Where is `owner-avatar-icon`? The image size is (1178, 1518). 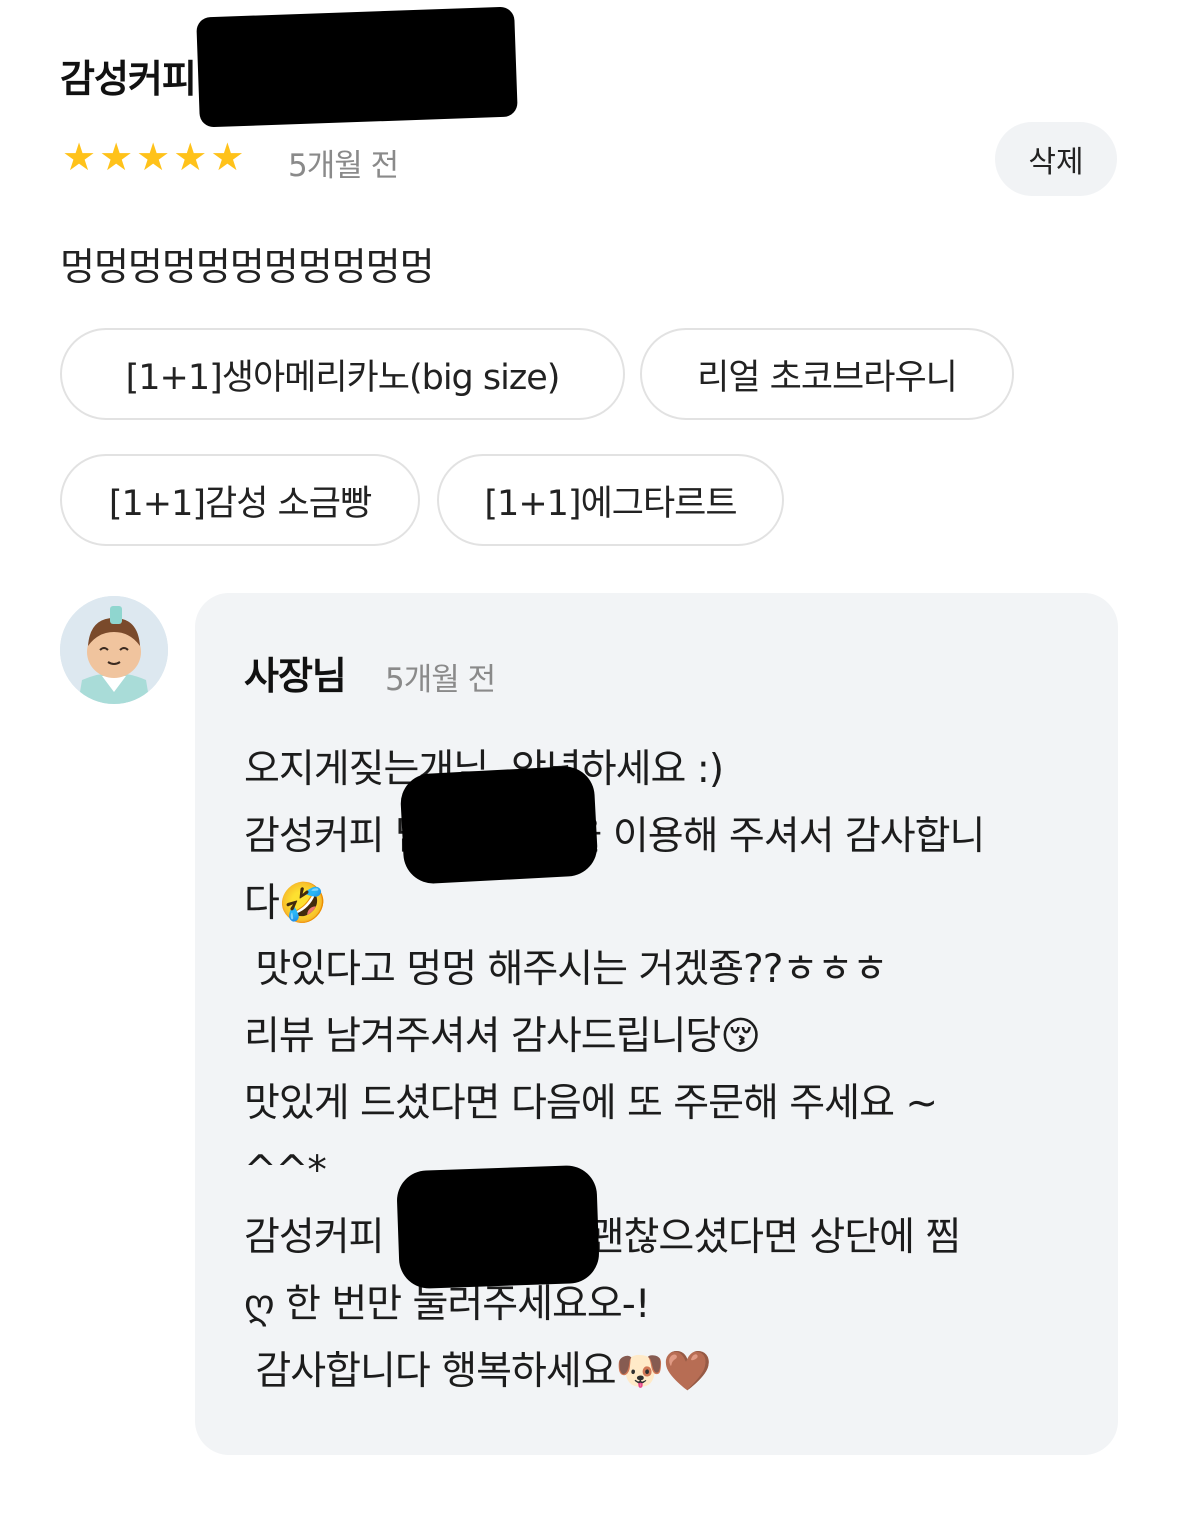 owner-avatar-icon is located at coordinates (114, 650).